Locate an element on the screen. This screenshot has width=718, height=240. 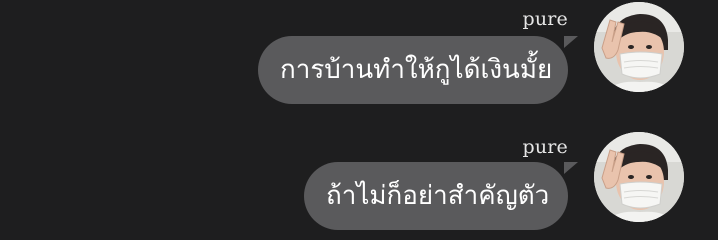
message-text: การบ้านทำให้กูได้เงินมั้ย is located at coordinates (416, 70).